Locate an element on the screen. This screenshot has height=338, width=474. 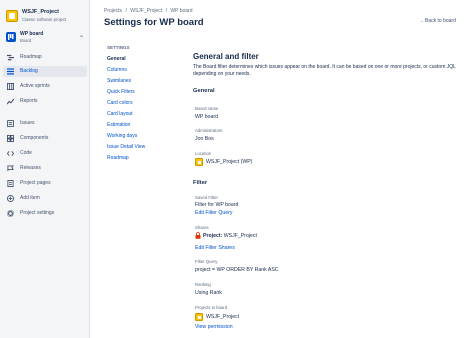
project-header: WSJF_Project Classic software project is located at coordinates (47, 17).